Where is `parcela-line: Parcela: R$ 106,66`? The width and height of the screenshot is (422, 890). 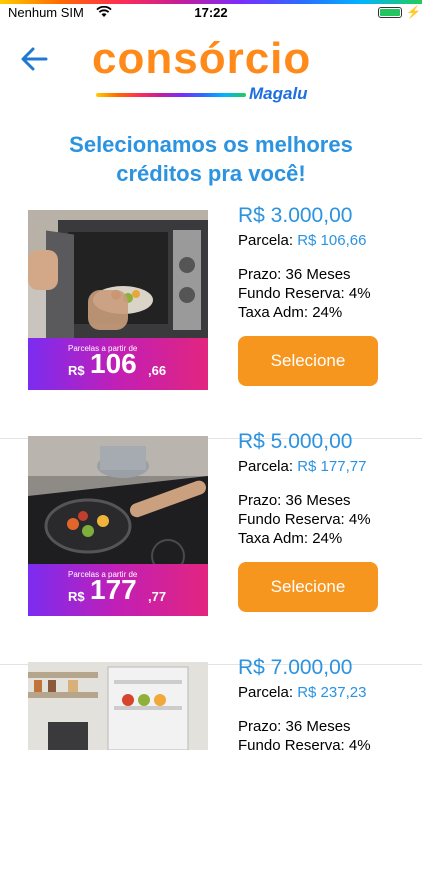 parcela-line: Parcela: R$ 106,66 is located at coordinates (302, 240).